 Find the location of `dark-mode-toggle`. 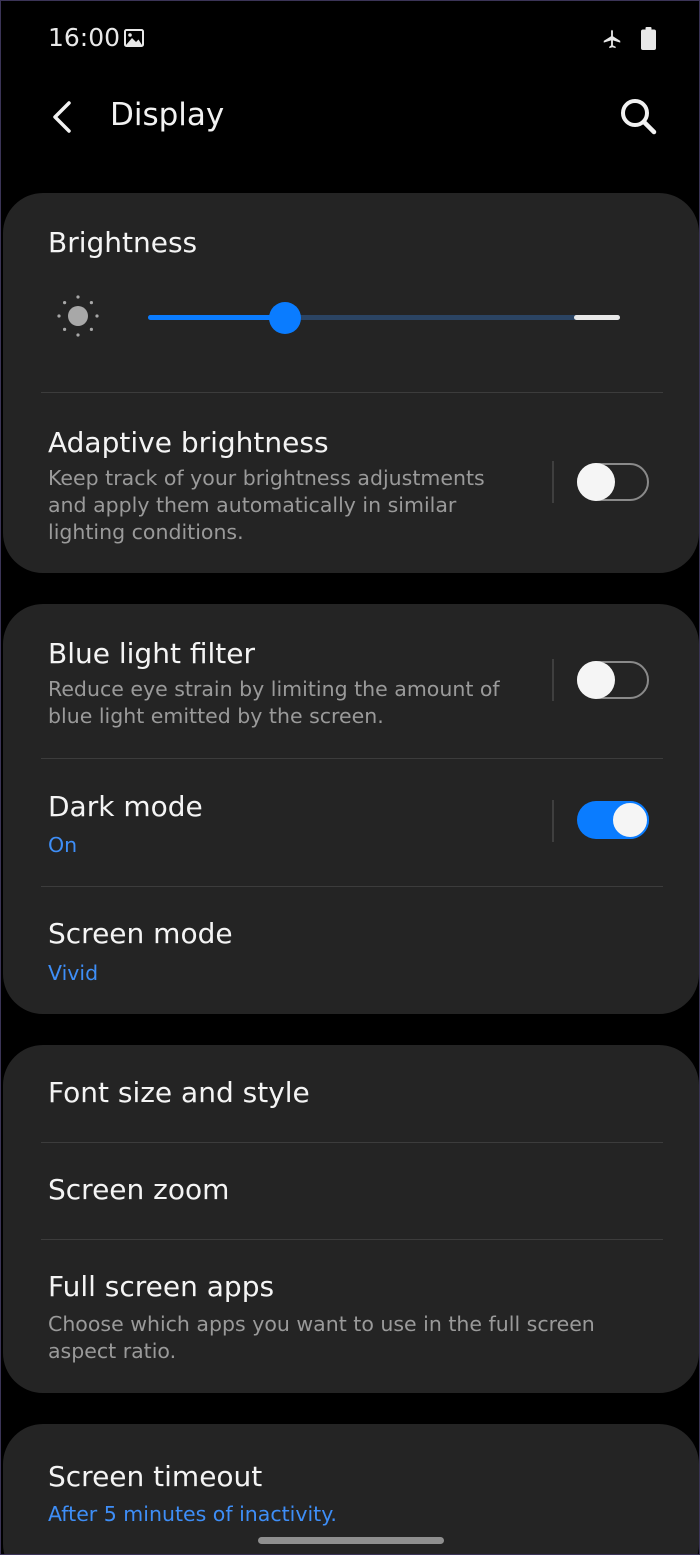

dark-mode-toggle is located at coordinates (613, 820).